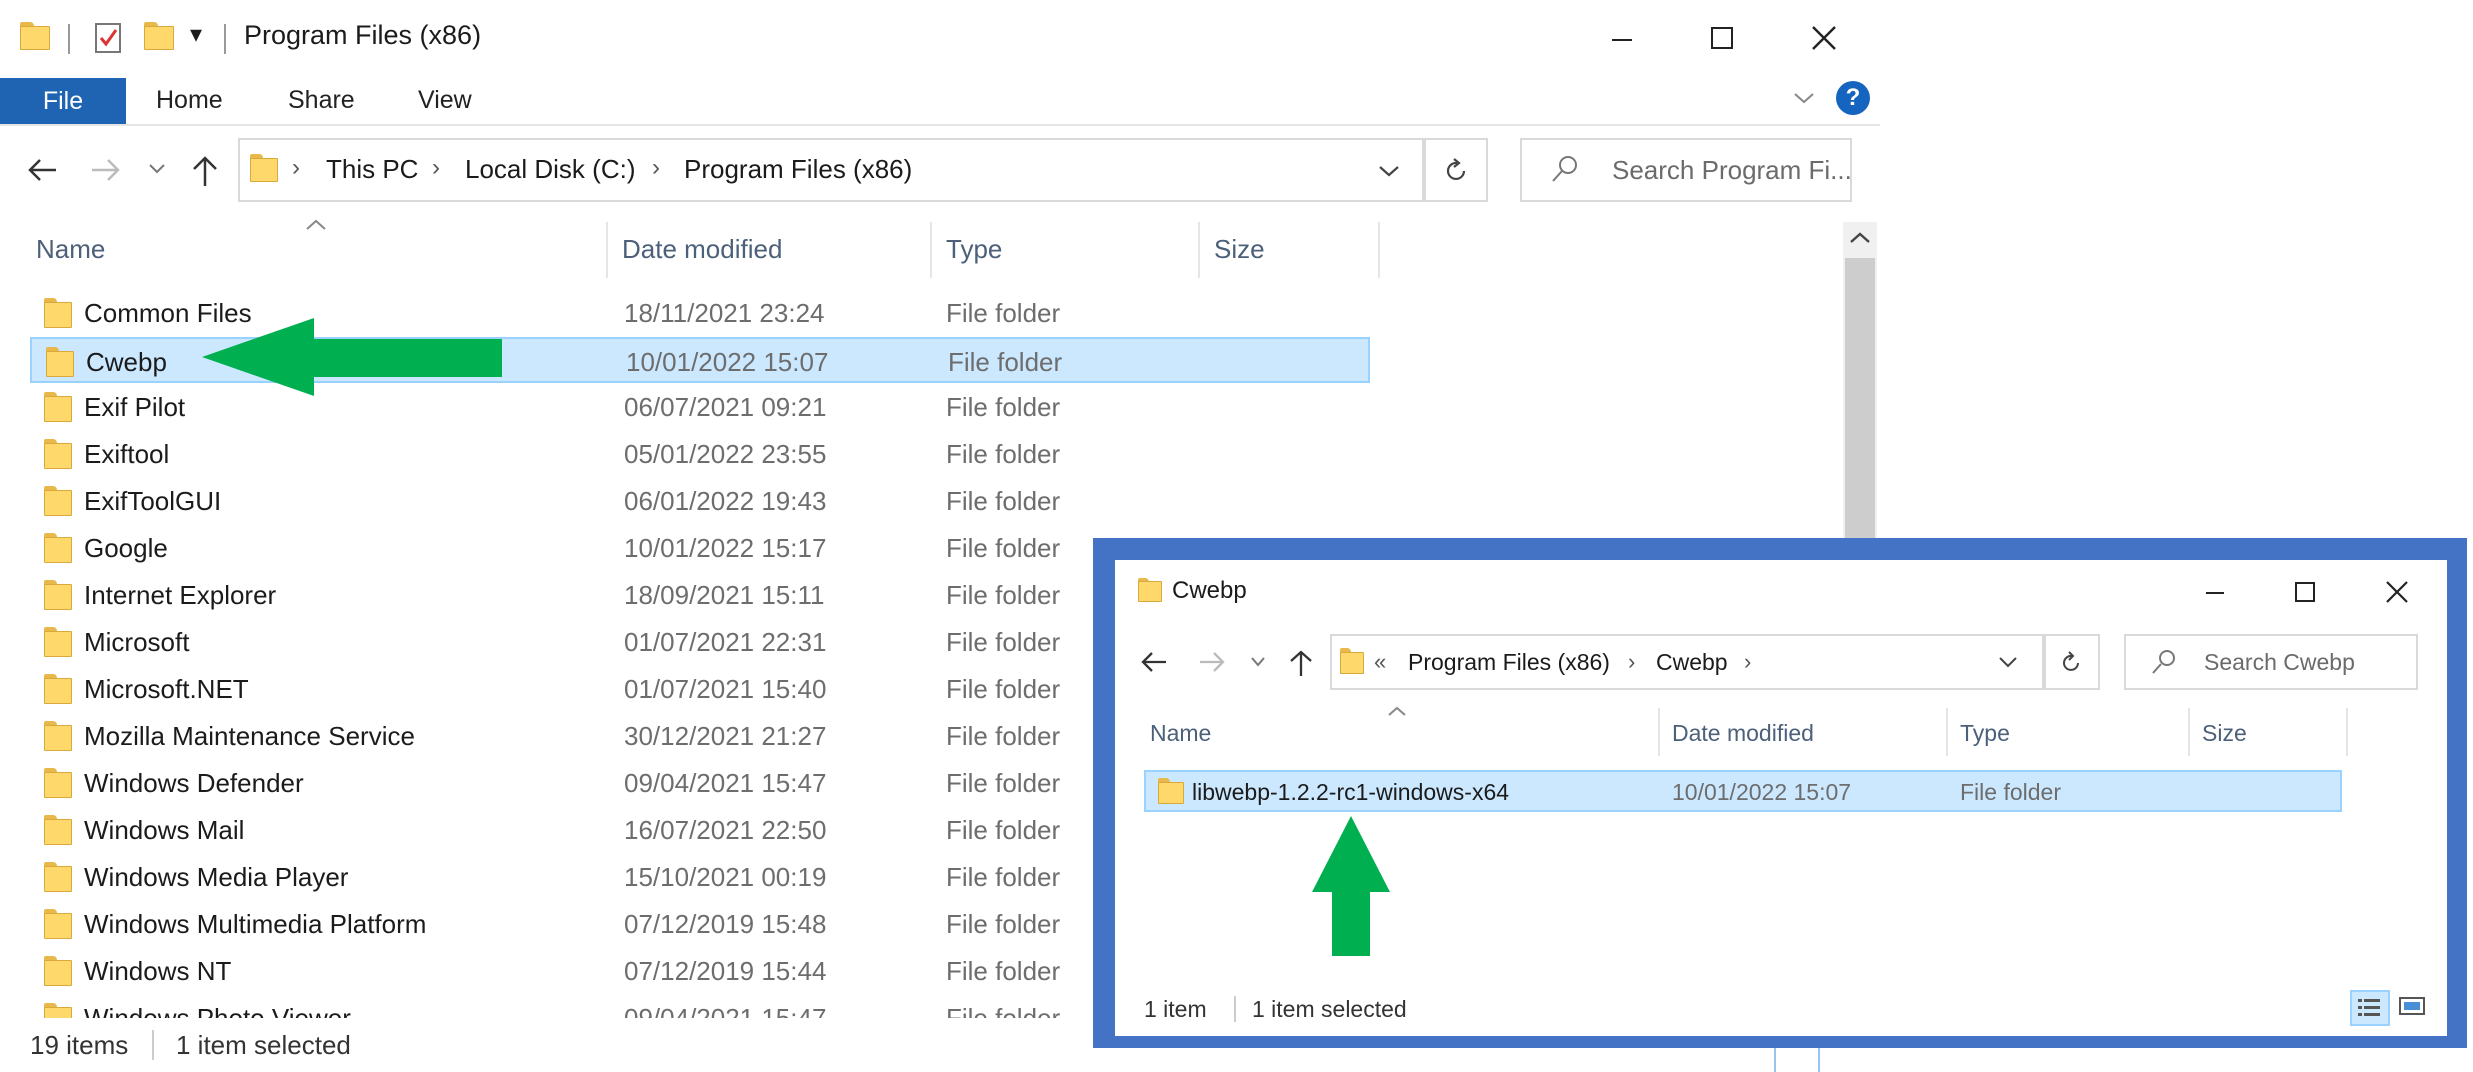 Image resolution: width=2473 pixels, height=1072 pixels. Describe the element at coordinates (126, 362) in the screenshot. I see `item-name: Cwebp` at that location.